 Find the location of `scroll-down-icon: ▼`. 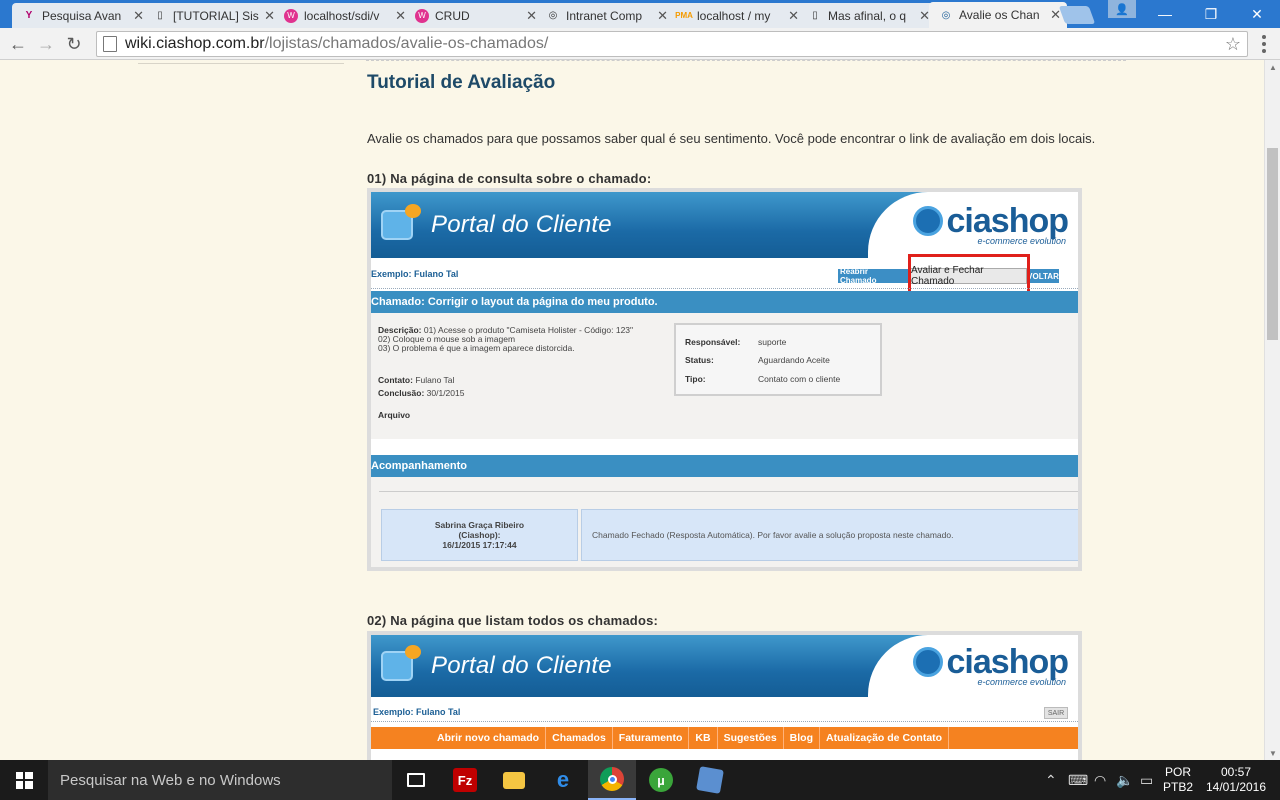

scroll-down-icon: ▼ is located at coordinates (1272, 753).